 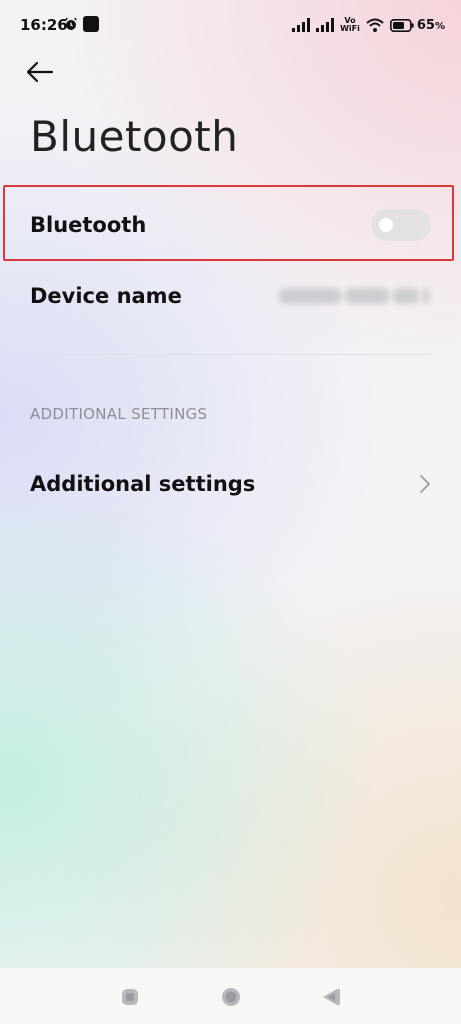 I want to click on battery-icon, so click(x=401, y=25).